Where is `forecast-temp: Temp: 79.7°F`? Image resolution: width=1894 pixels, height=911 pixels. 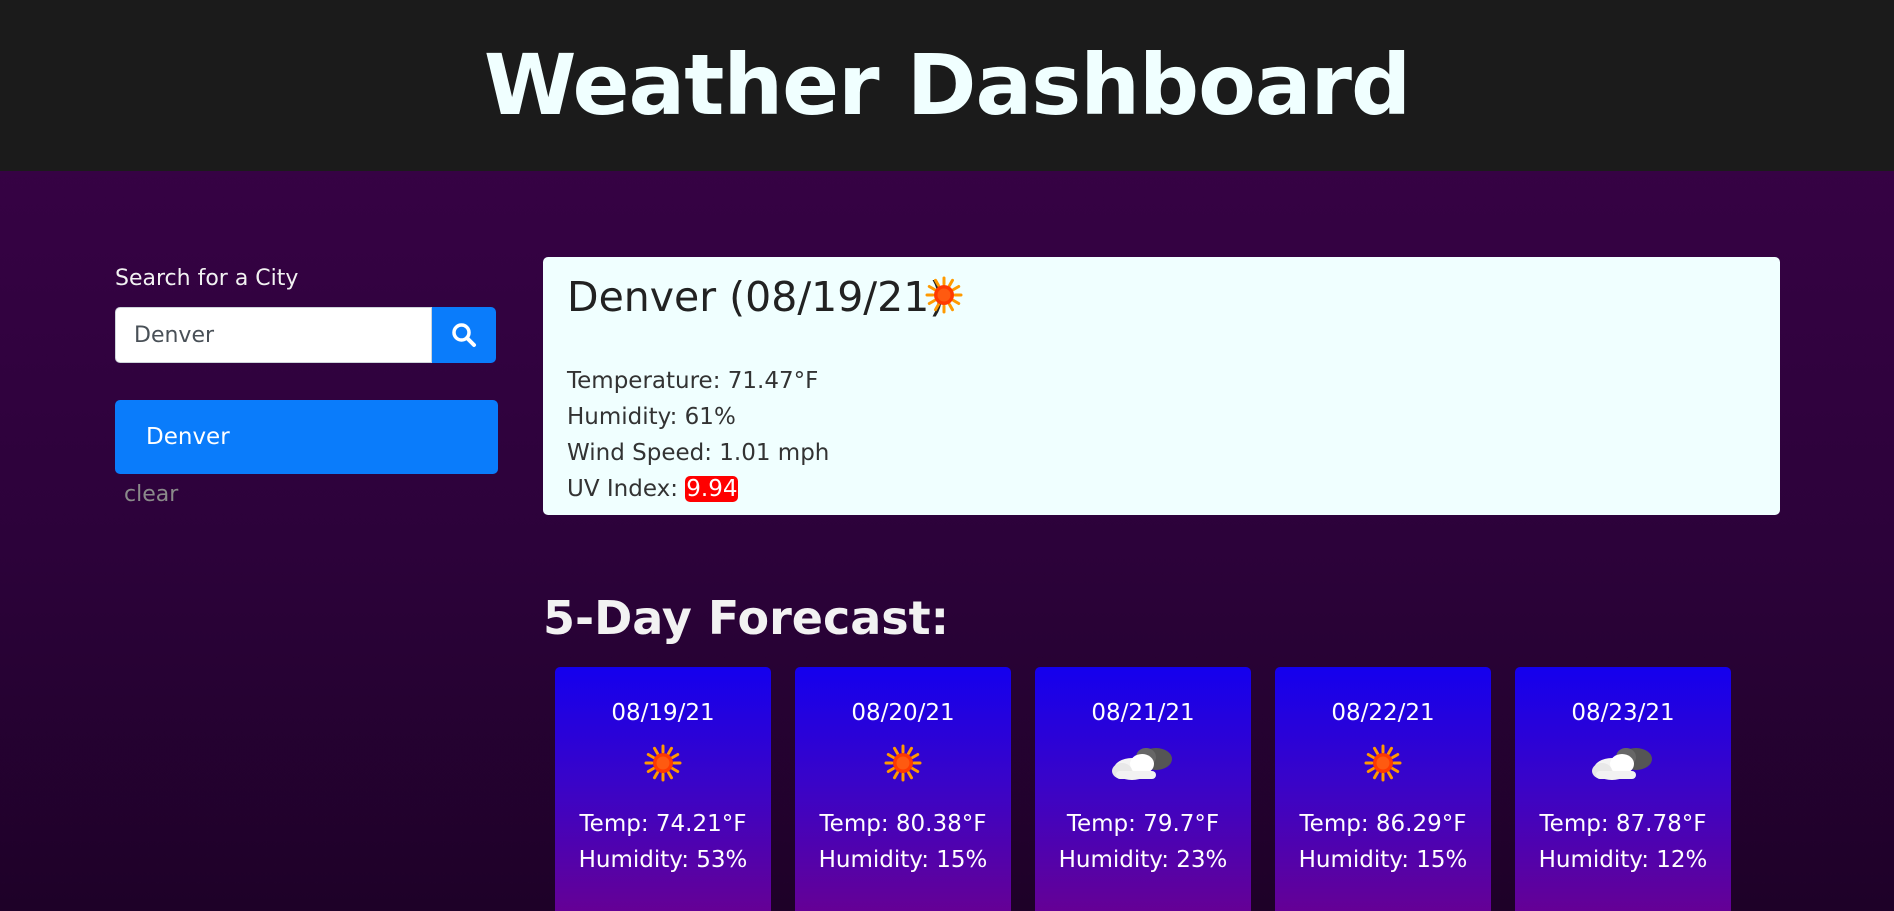
forecast-temp: Temp: 79.7°F is located at coordinates (1143, 824).